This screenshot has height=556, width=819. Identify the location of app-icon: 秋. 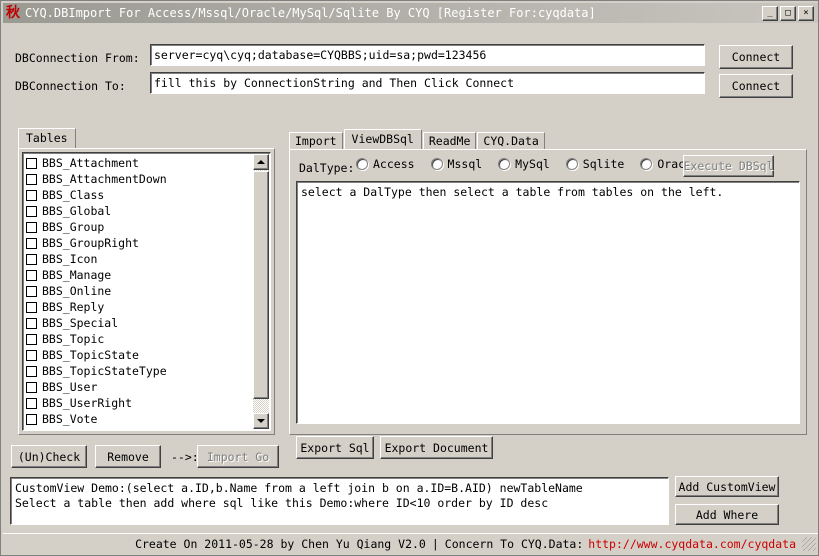
(13, 13).